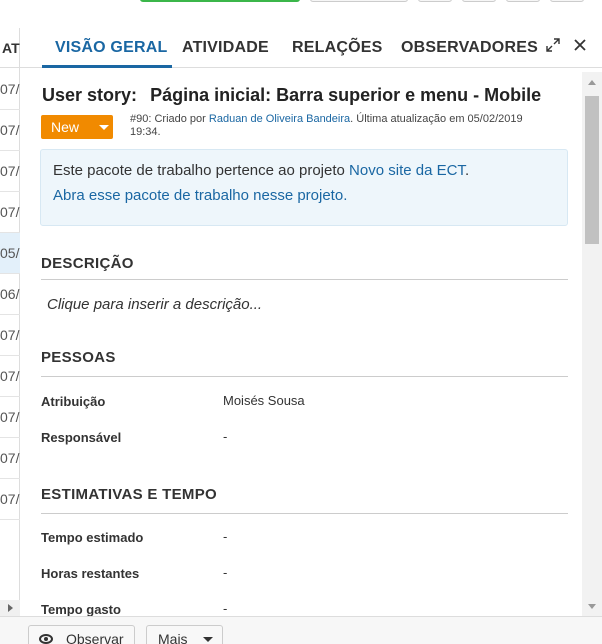 Image resolution: width=602 pixels, height=644 pixels. I want to click on meta-time: 19:34., so click(145, 132).